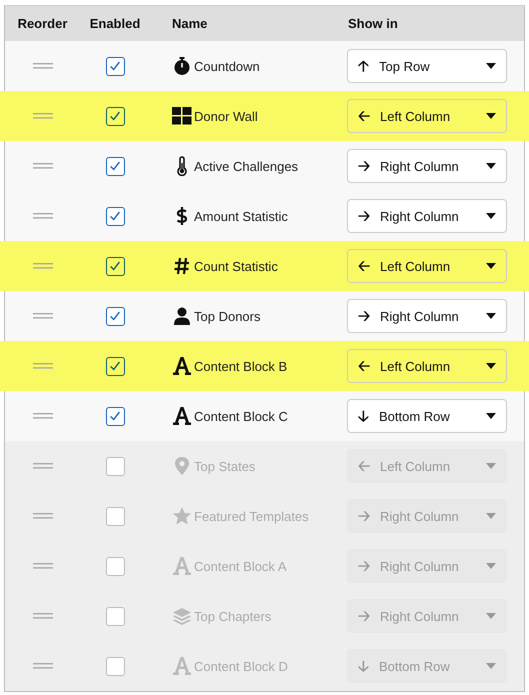  I want to click on widget-name: Donor Wall, so click(226, 116).